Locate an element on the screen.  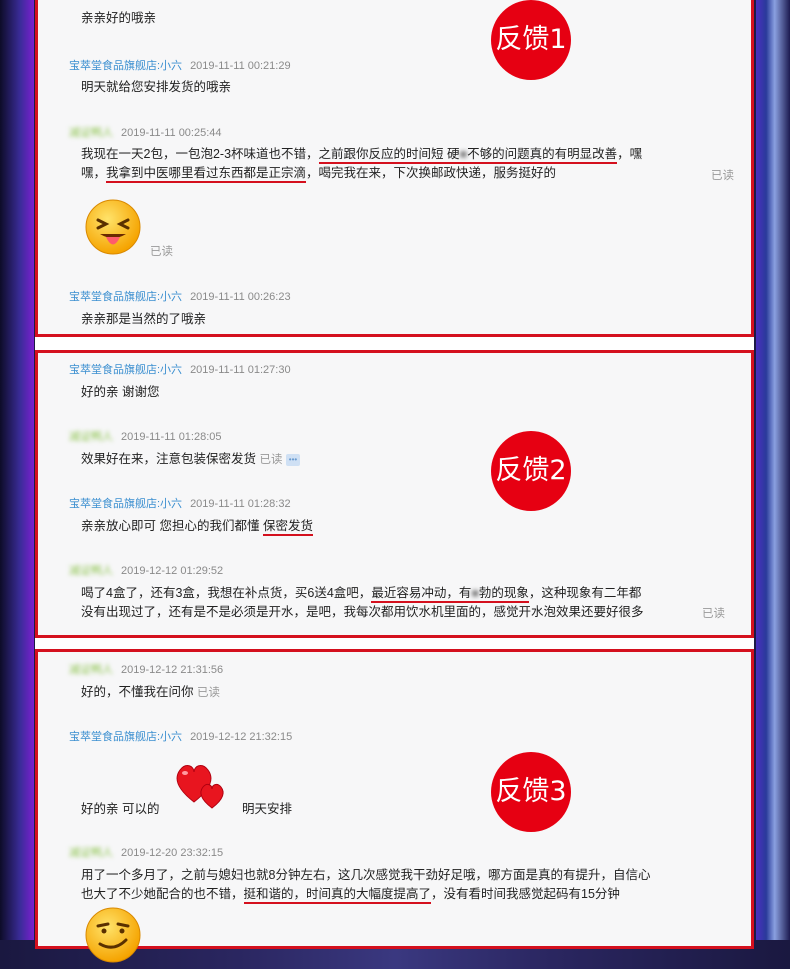
message-segment: 喝了4盒了，还有3盒，我想在补点货，买6送4盒吧， is located at coordinates (226, 593).